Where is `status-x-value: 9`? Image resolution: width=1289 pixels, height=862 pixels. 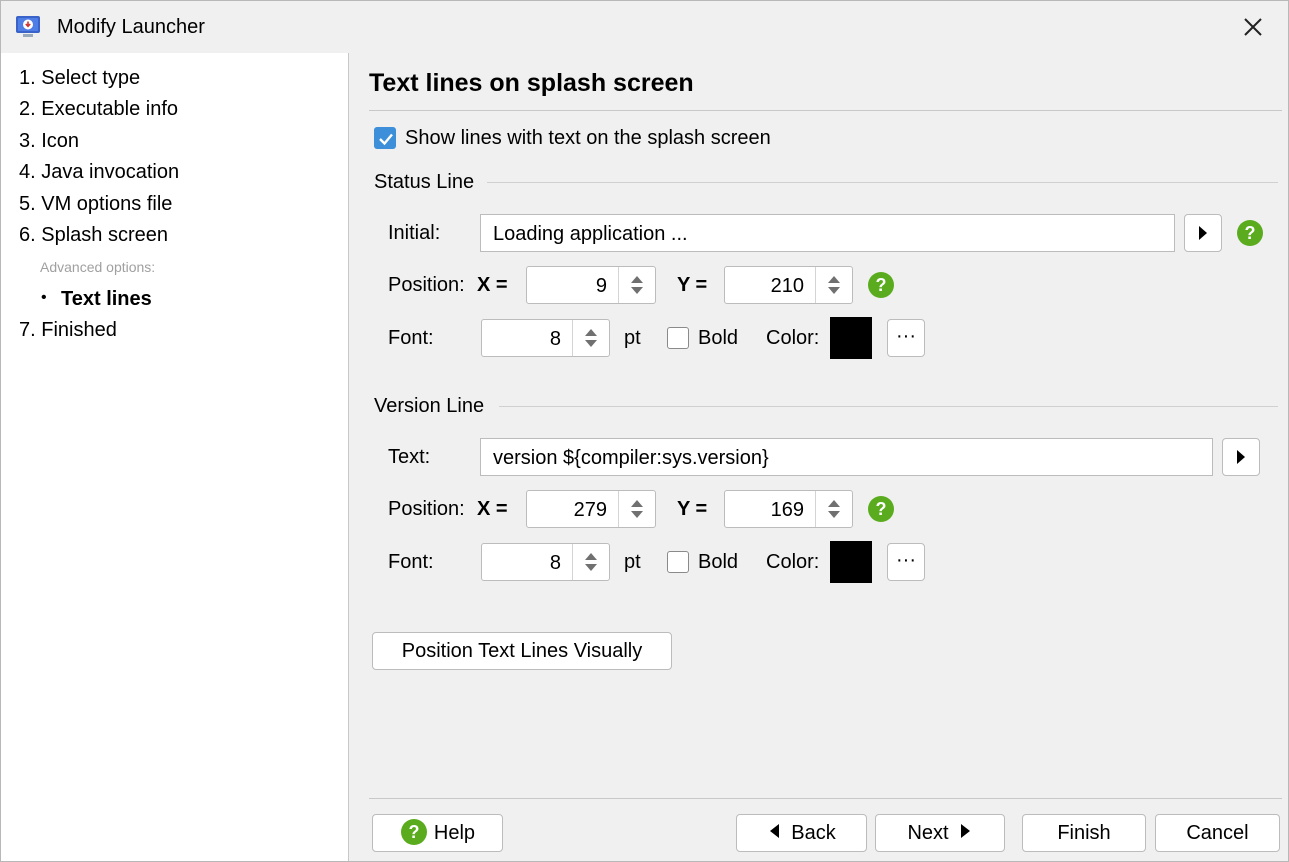 status-x-value: 9 is located at coordinates (601, 286).